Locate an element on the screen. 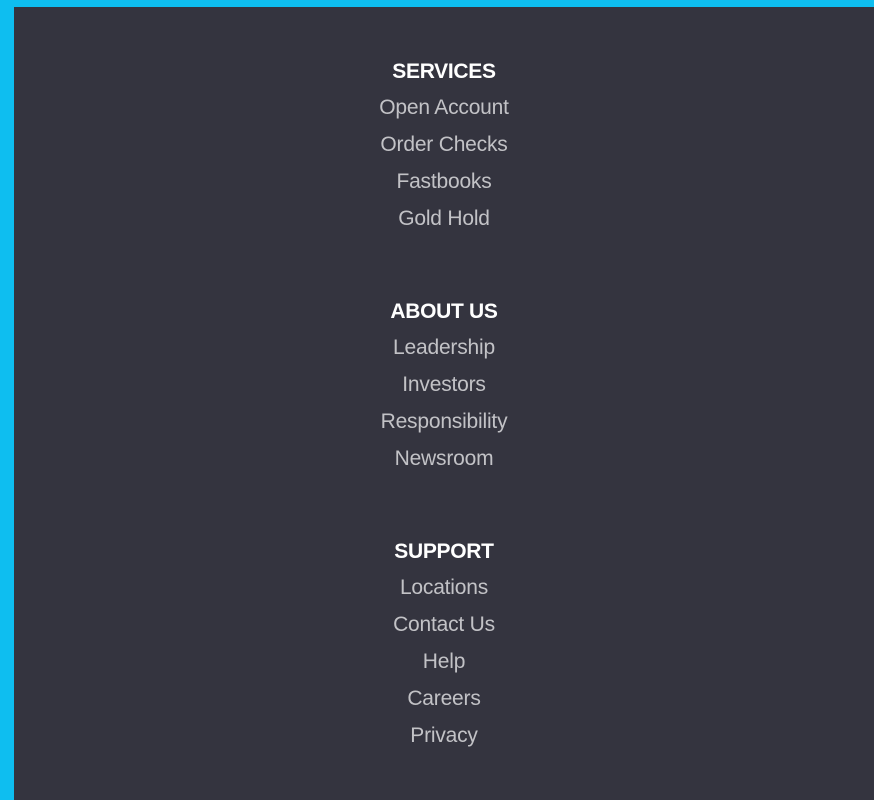 The width and height of the screenshot is (874, 800). list-item: Contact Us is located at coordinates (444, 630).